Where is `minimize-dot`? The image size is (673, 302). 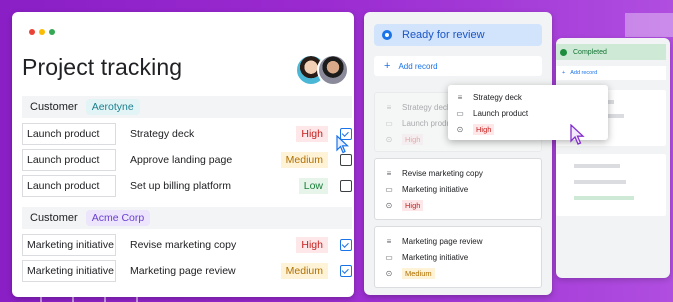 minimize-dot is located at coordinates (42, 32).